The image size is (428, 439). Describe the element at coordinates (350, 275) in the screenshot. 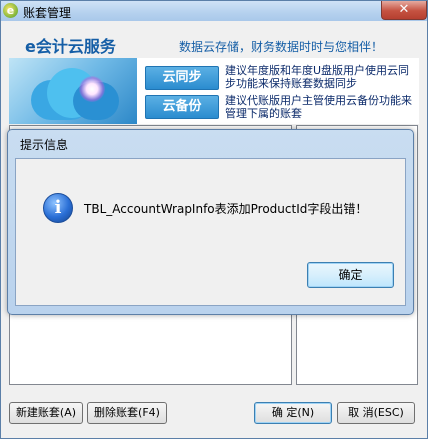

I see `dialog-ok-button: 确定` at that location.